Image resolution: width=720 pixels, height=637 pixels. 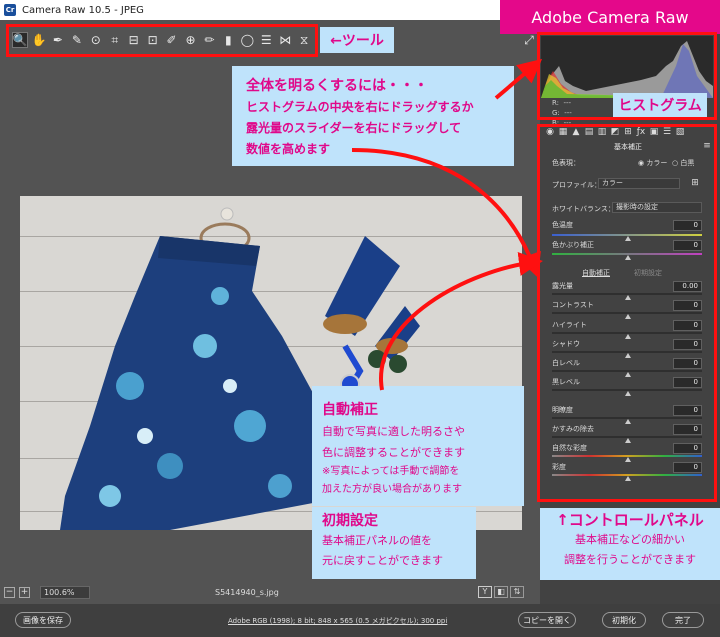 What do you see at coordinates (628, 132) in the screenshot?
I see `panel-tab-icon-6: ⊞` at bounding box center [628, 132].